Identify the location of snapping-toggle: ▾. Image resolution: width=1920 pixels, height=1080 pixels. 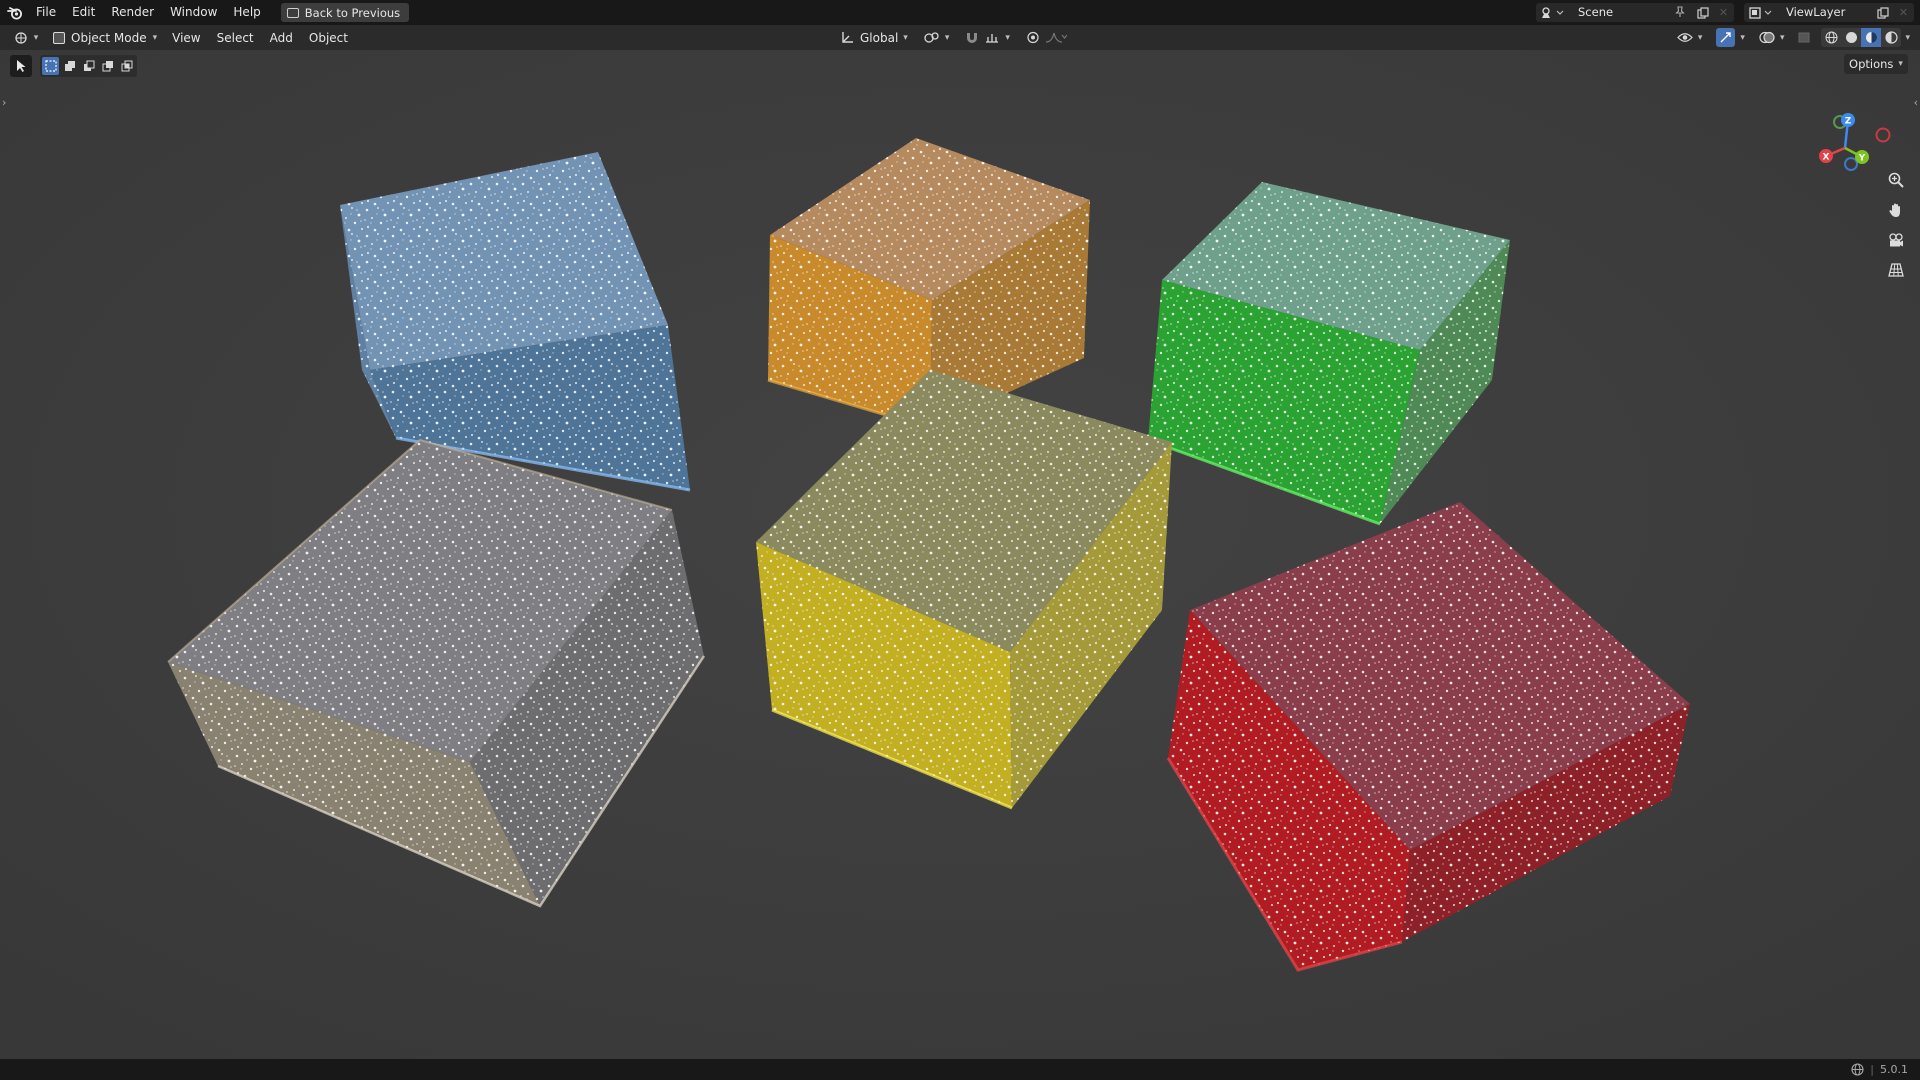
(987, 37).